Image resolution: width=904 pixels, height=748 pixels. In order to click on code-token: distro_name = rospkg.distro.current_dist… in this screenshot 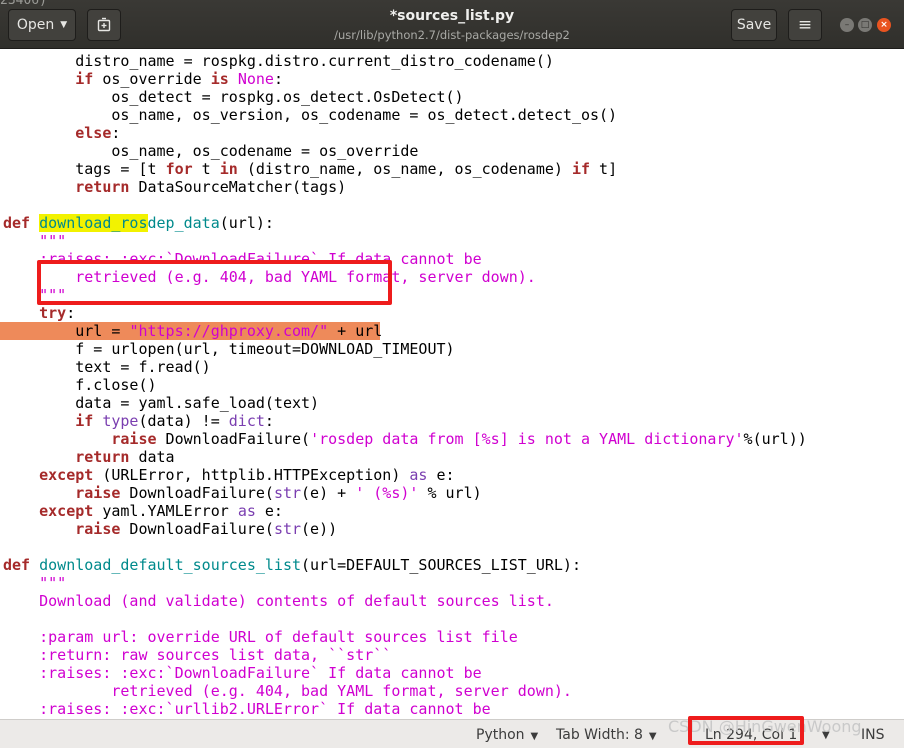, I will do `click(278, 61)`.